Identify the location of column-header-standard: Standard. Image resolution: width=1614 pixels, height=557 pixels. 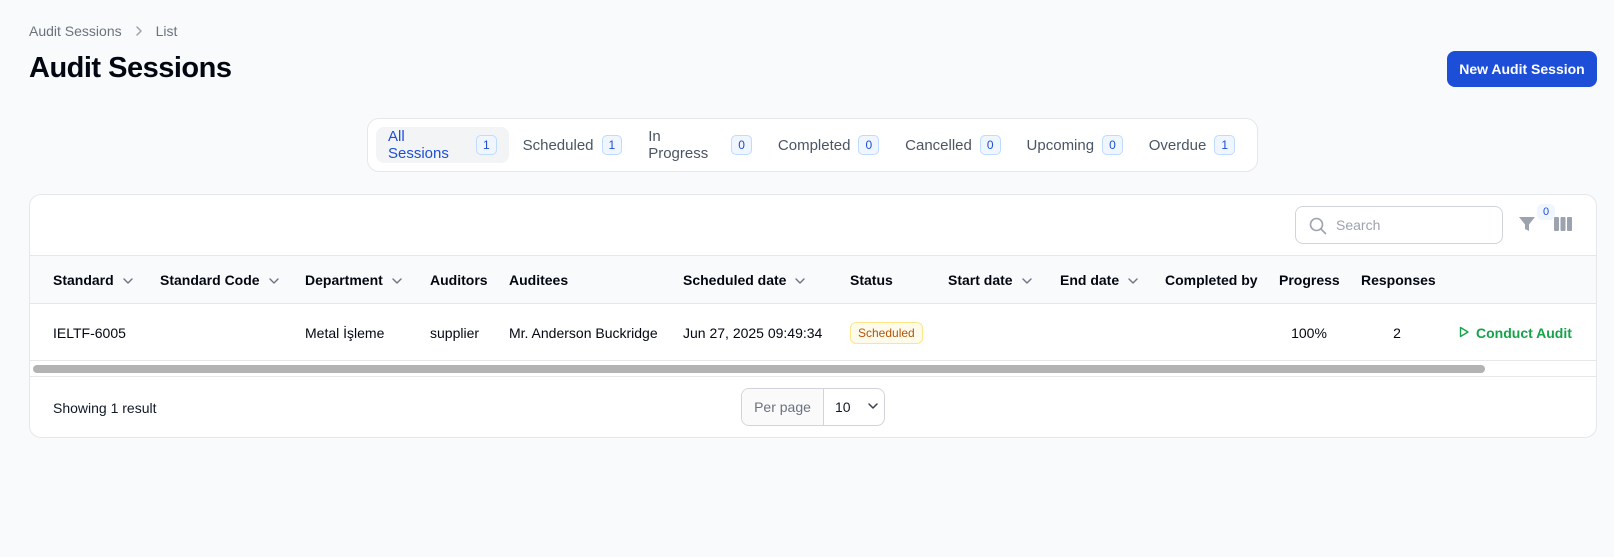
(93, 280).